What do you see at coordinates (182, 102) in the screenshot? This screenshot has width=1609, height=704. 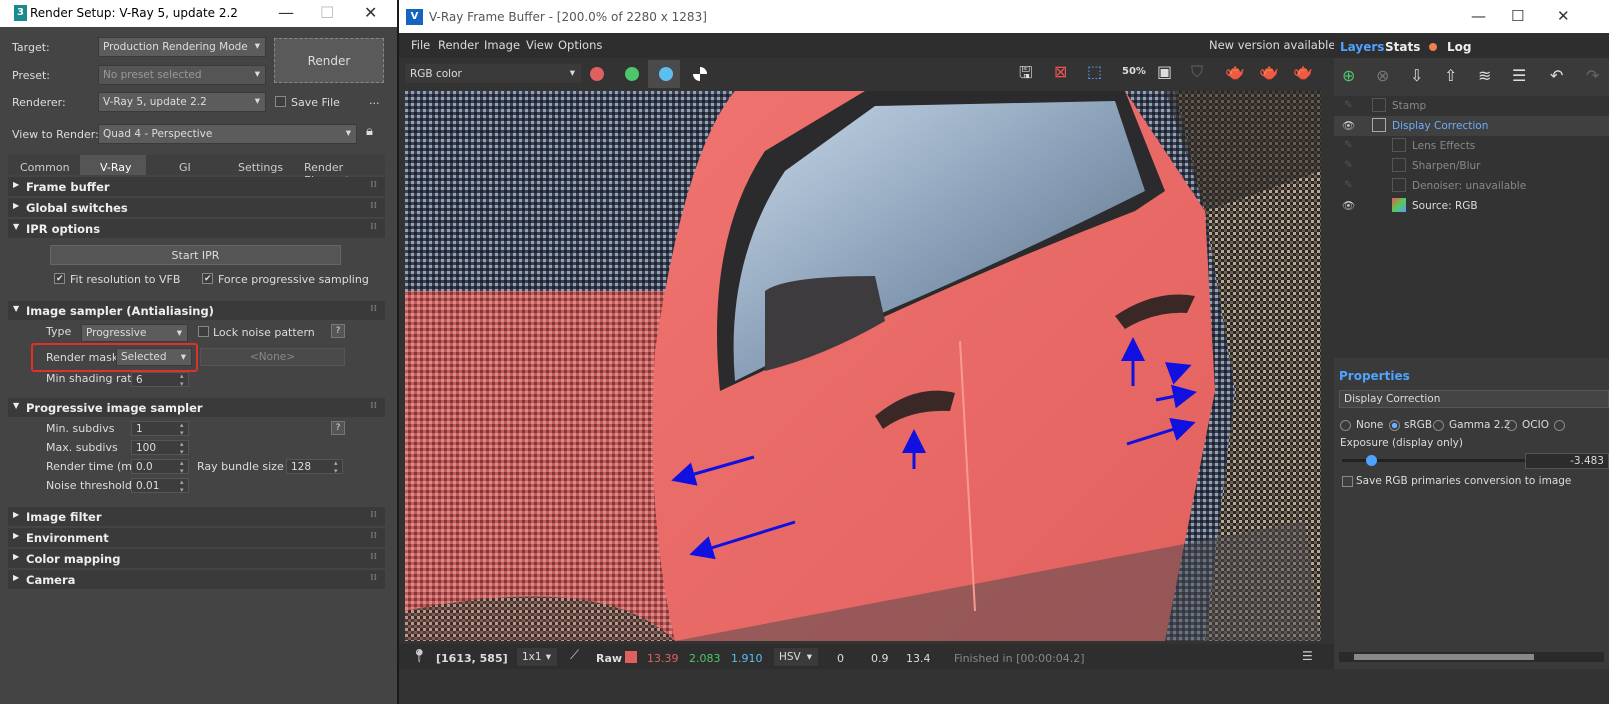 I see `renderer-dropdown: V-Ray 5, update 2.2` at bounding box center [182, 102].